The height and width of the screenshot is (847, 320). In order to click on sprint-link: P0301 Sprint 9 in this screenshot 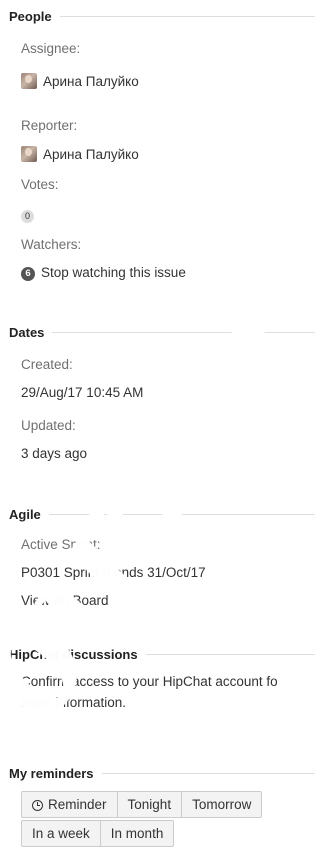, I will do `click(65, 572)`.